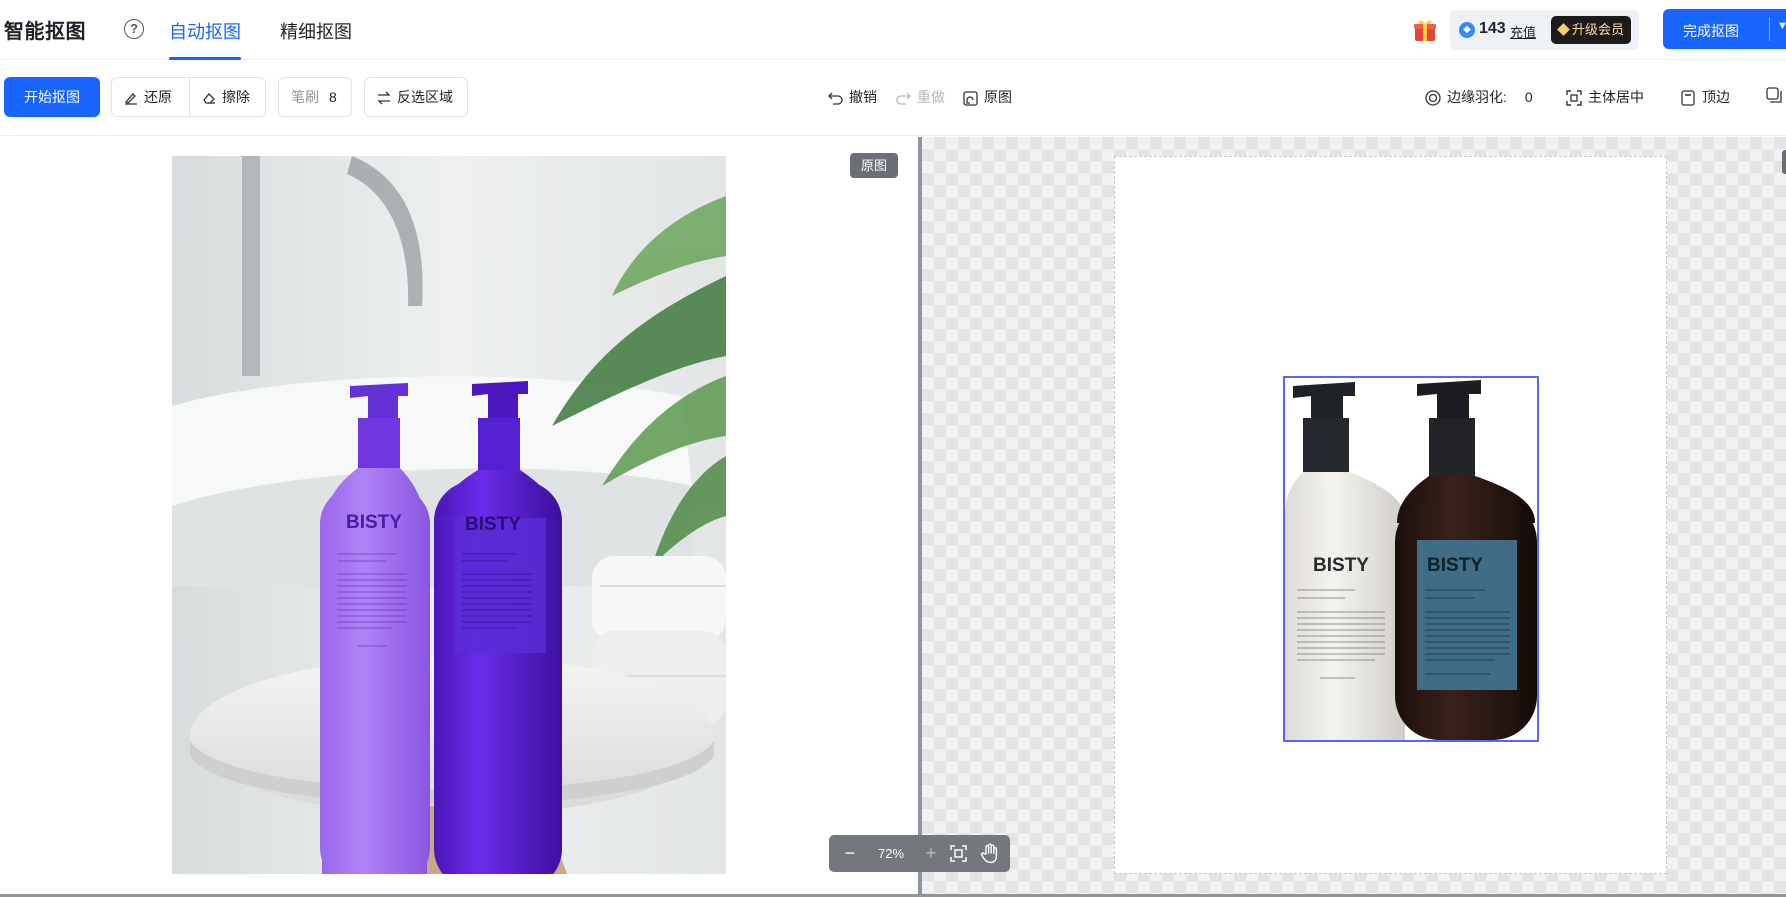 The image size is (1786, 897). Describe the element at coordinates (891, 853) in the screenshot. I see `zoom-level: 72%` at that location.